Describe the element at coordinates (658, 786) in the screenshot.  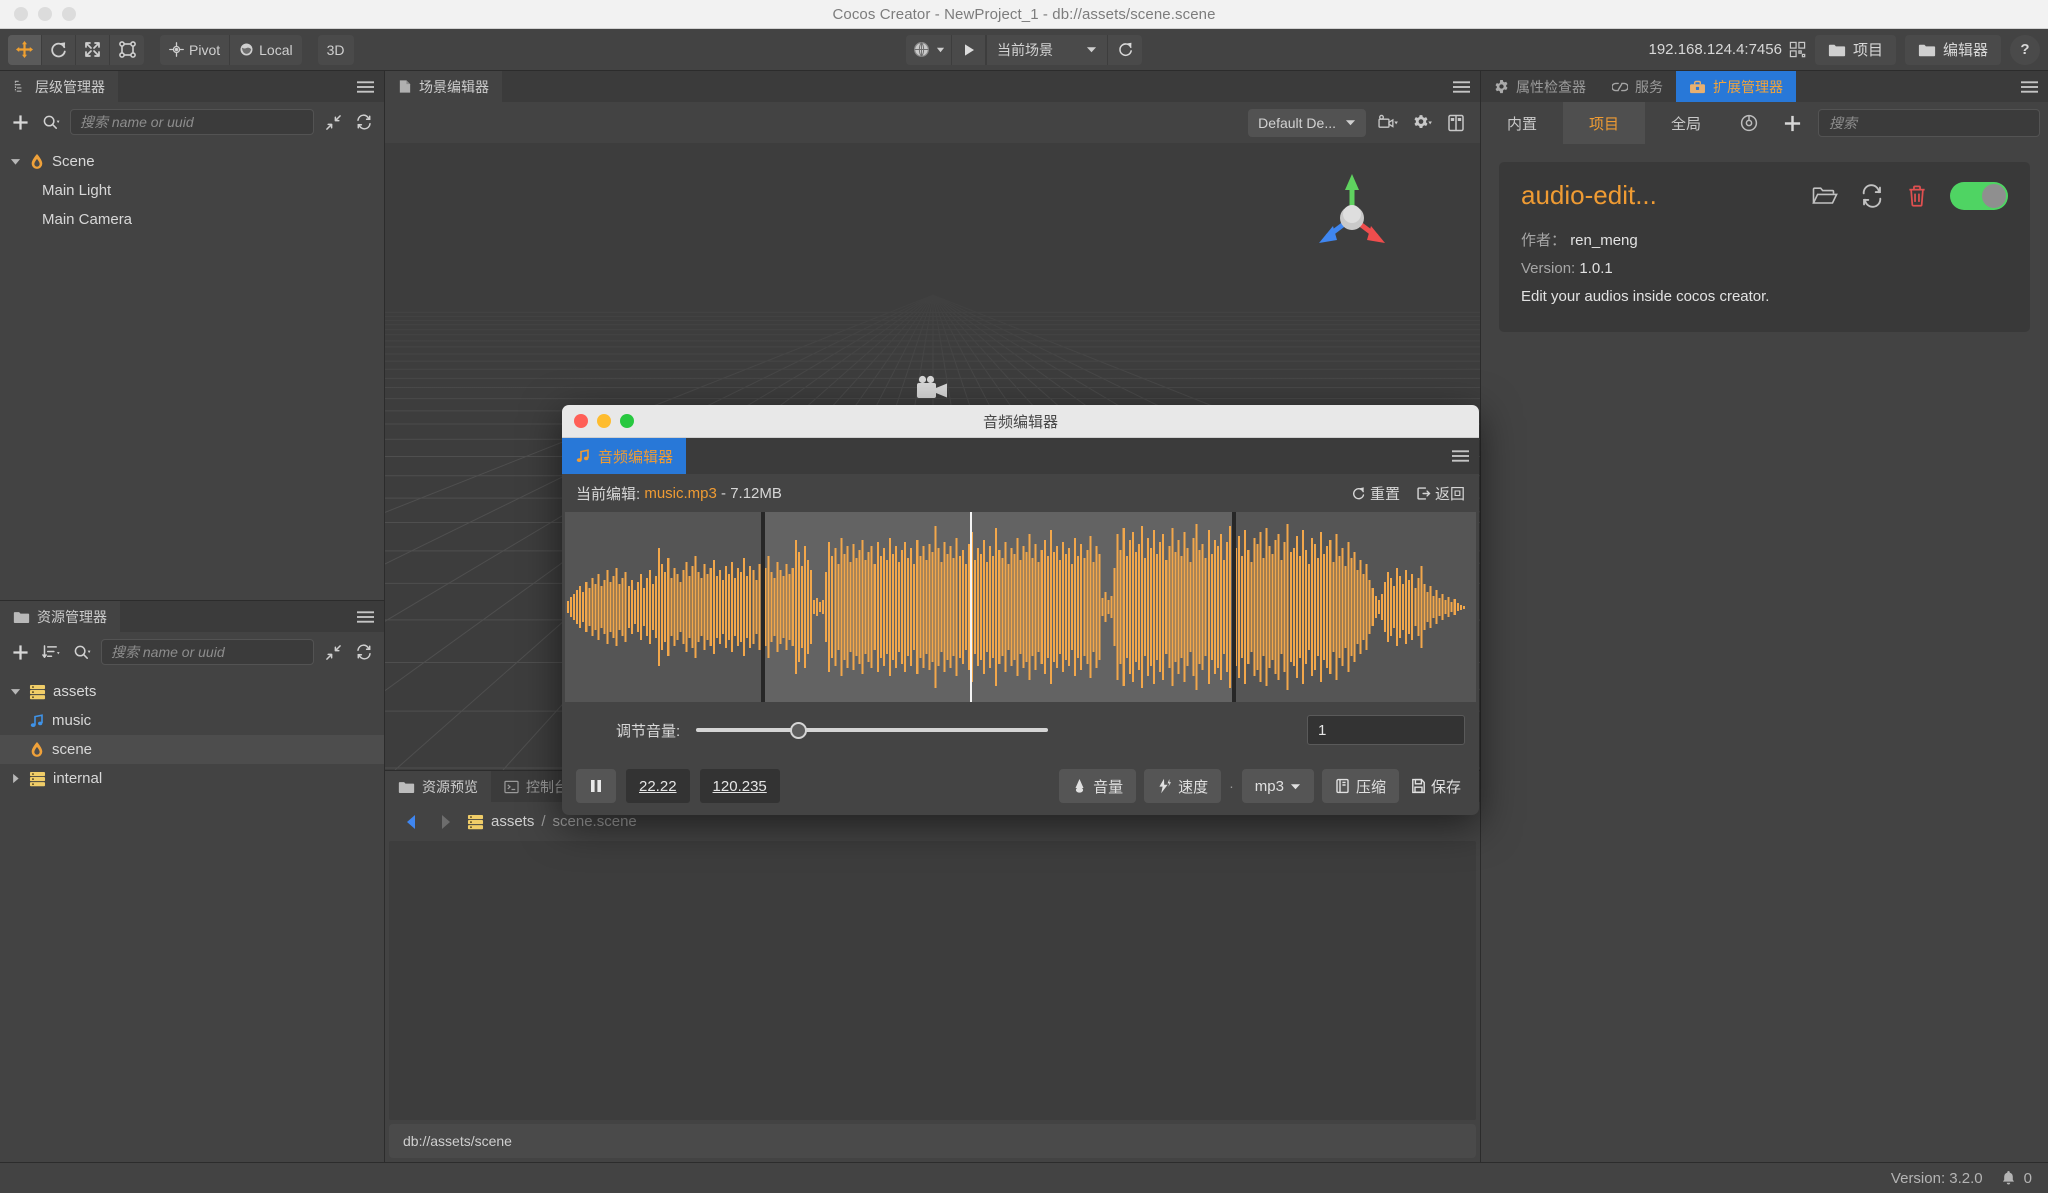
I see `current-time-field: 22.22` at that location.